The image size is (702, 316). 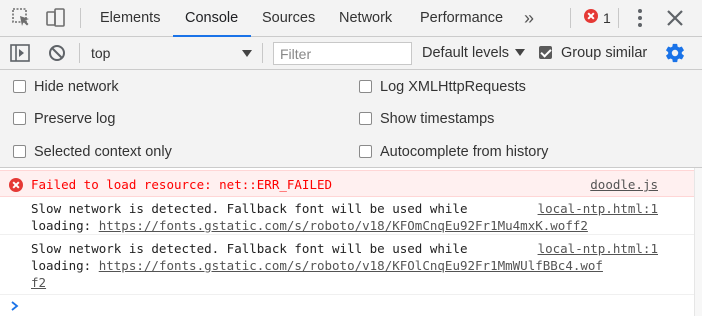 I want to click on context-selector: top, so click(x=100, y=53).